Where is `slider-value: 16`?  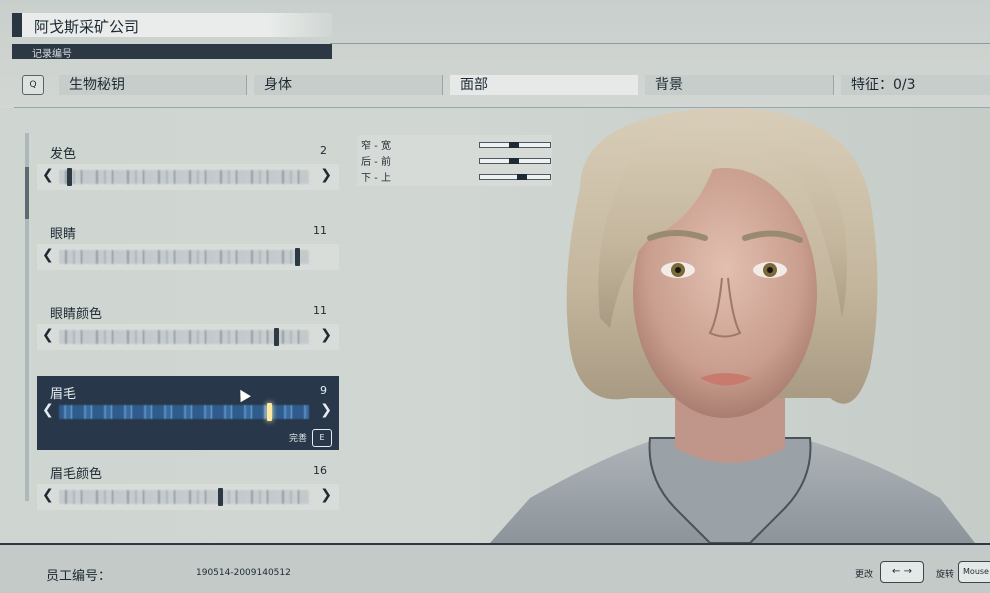 slider-value: 16 is located at coordinates (320, 470).